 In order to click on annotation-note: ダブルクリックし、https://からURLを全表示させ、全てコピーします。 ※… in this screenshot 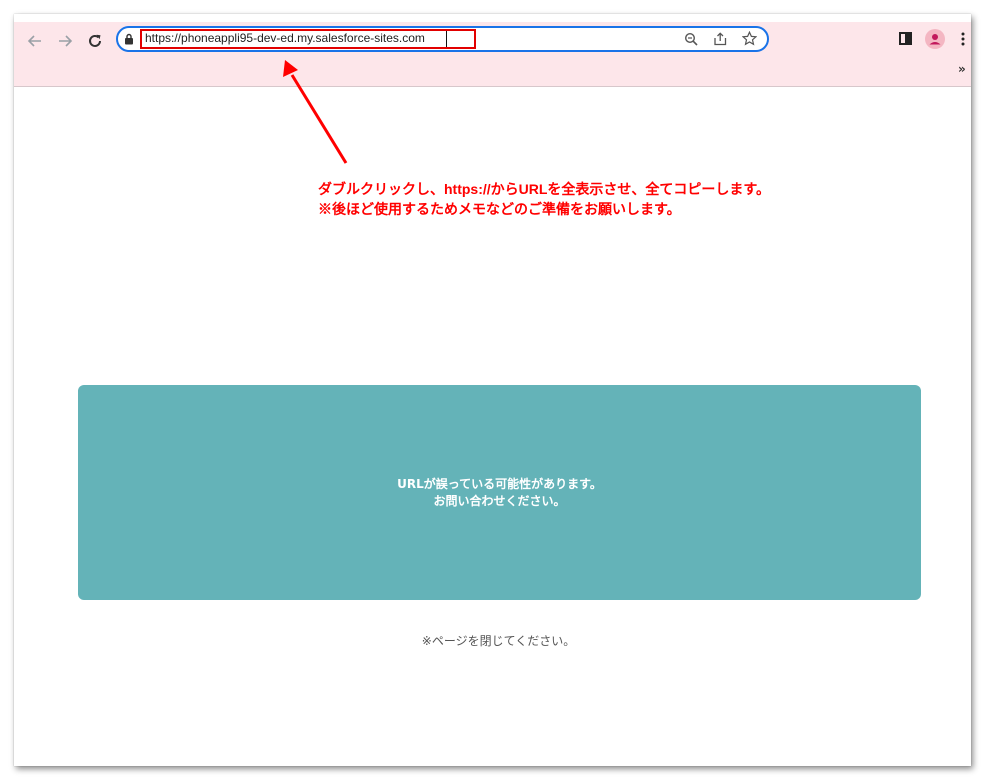, I will do `click(544, 199)`.